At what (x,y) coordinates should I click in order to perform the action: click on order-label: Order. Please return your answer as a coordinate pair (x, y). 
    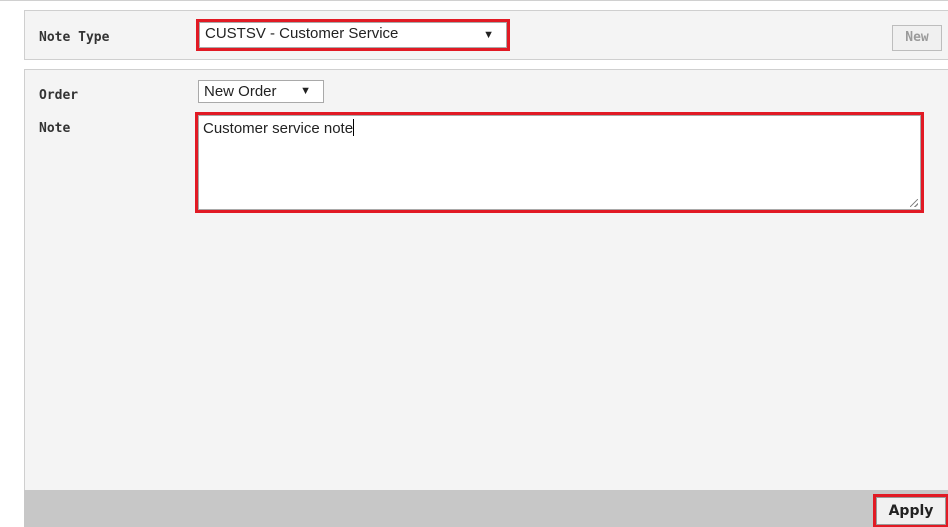
    Looking at the image, I should click on (59, 95).